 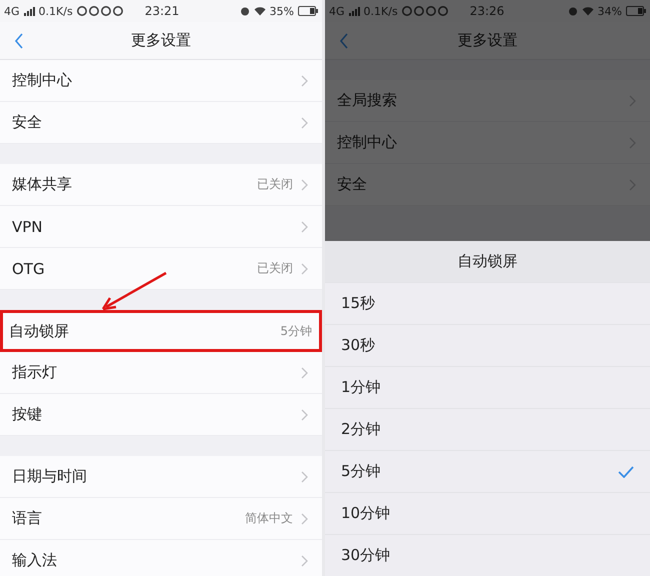 I want to click on settings-row: 输入法, so click(x=161, y=558).